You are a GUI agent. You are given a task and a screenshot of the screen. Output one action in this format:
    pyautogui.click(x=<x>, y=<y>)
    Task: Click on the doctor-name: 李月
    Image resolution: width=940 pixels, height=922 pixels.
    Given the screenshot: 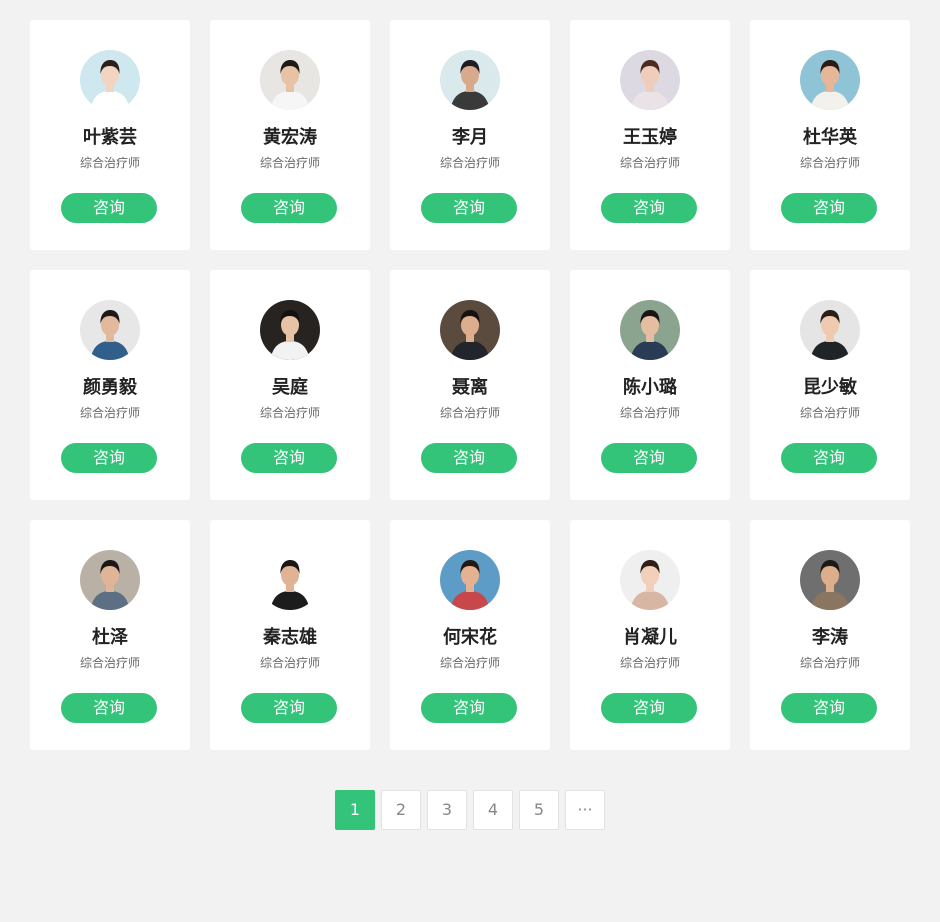 What is the action you would take?
    pyautogui.click(x=470, y=137)
    